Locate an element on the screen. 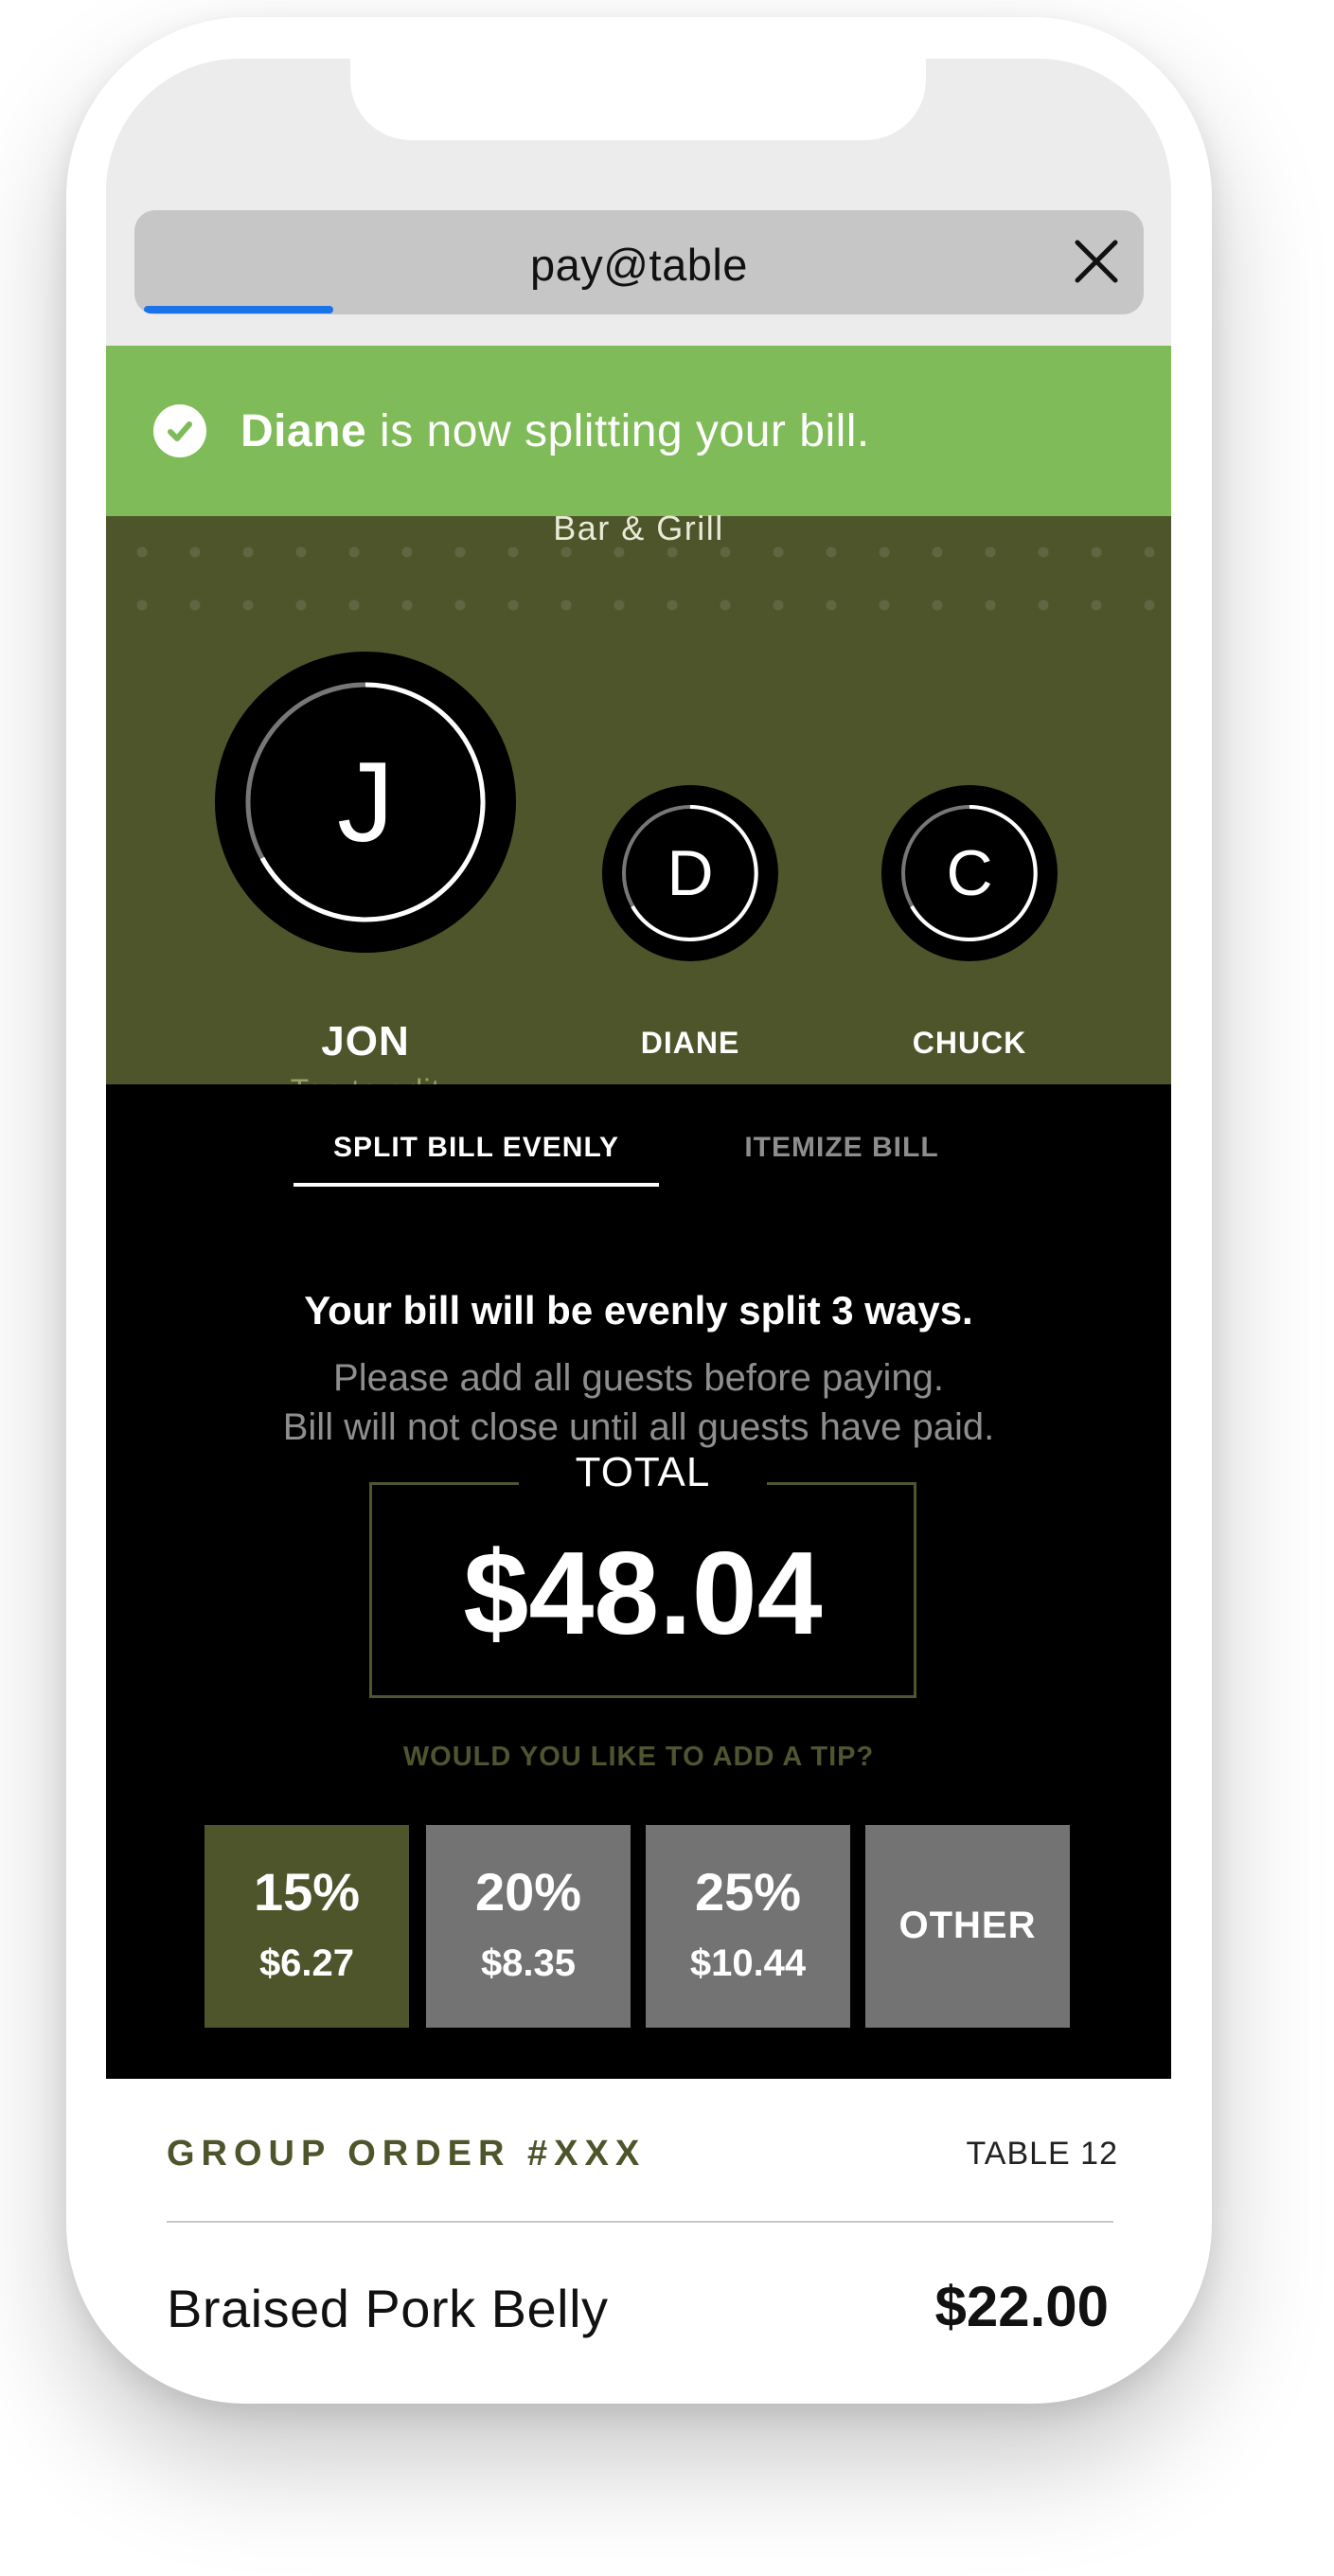 Image resolution: width=1334 pixels, height=2576 pixels. tab-itemize-bill: ITEMIZE BILL is located at coordinates (841, 1148).